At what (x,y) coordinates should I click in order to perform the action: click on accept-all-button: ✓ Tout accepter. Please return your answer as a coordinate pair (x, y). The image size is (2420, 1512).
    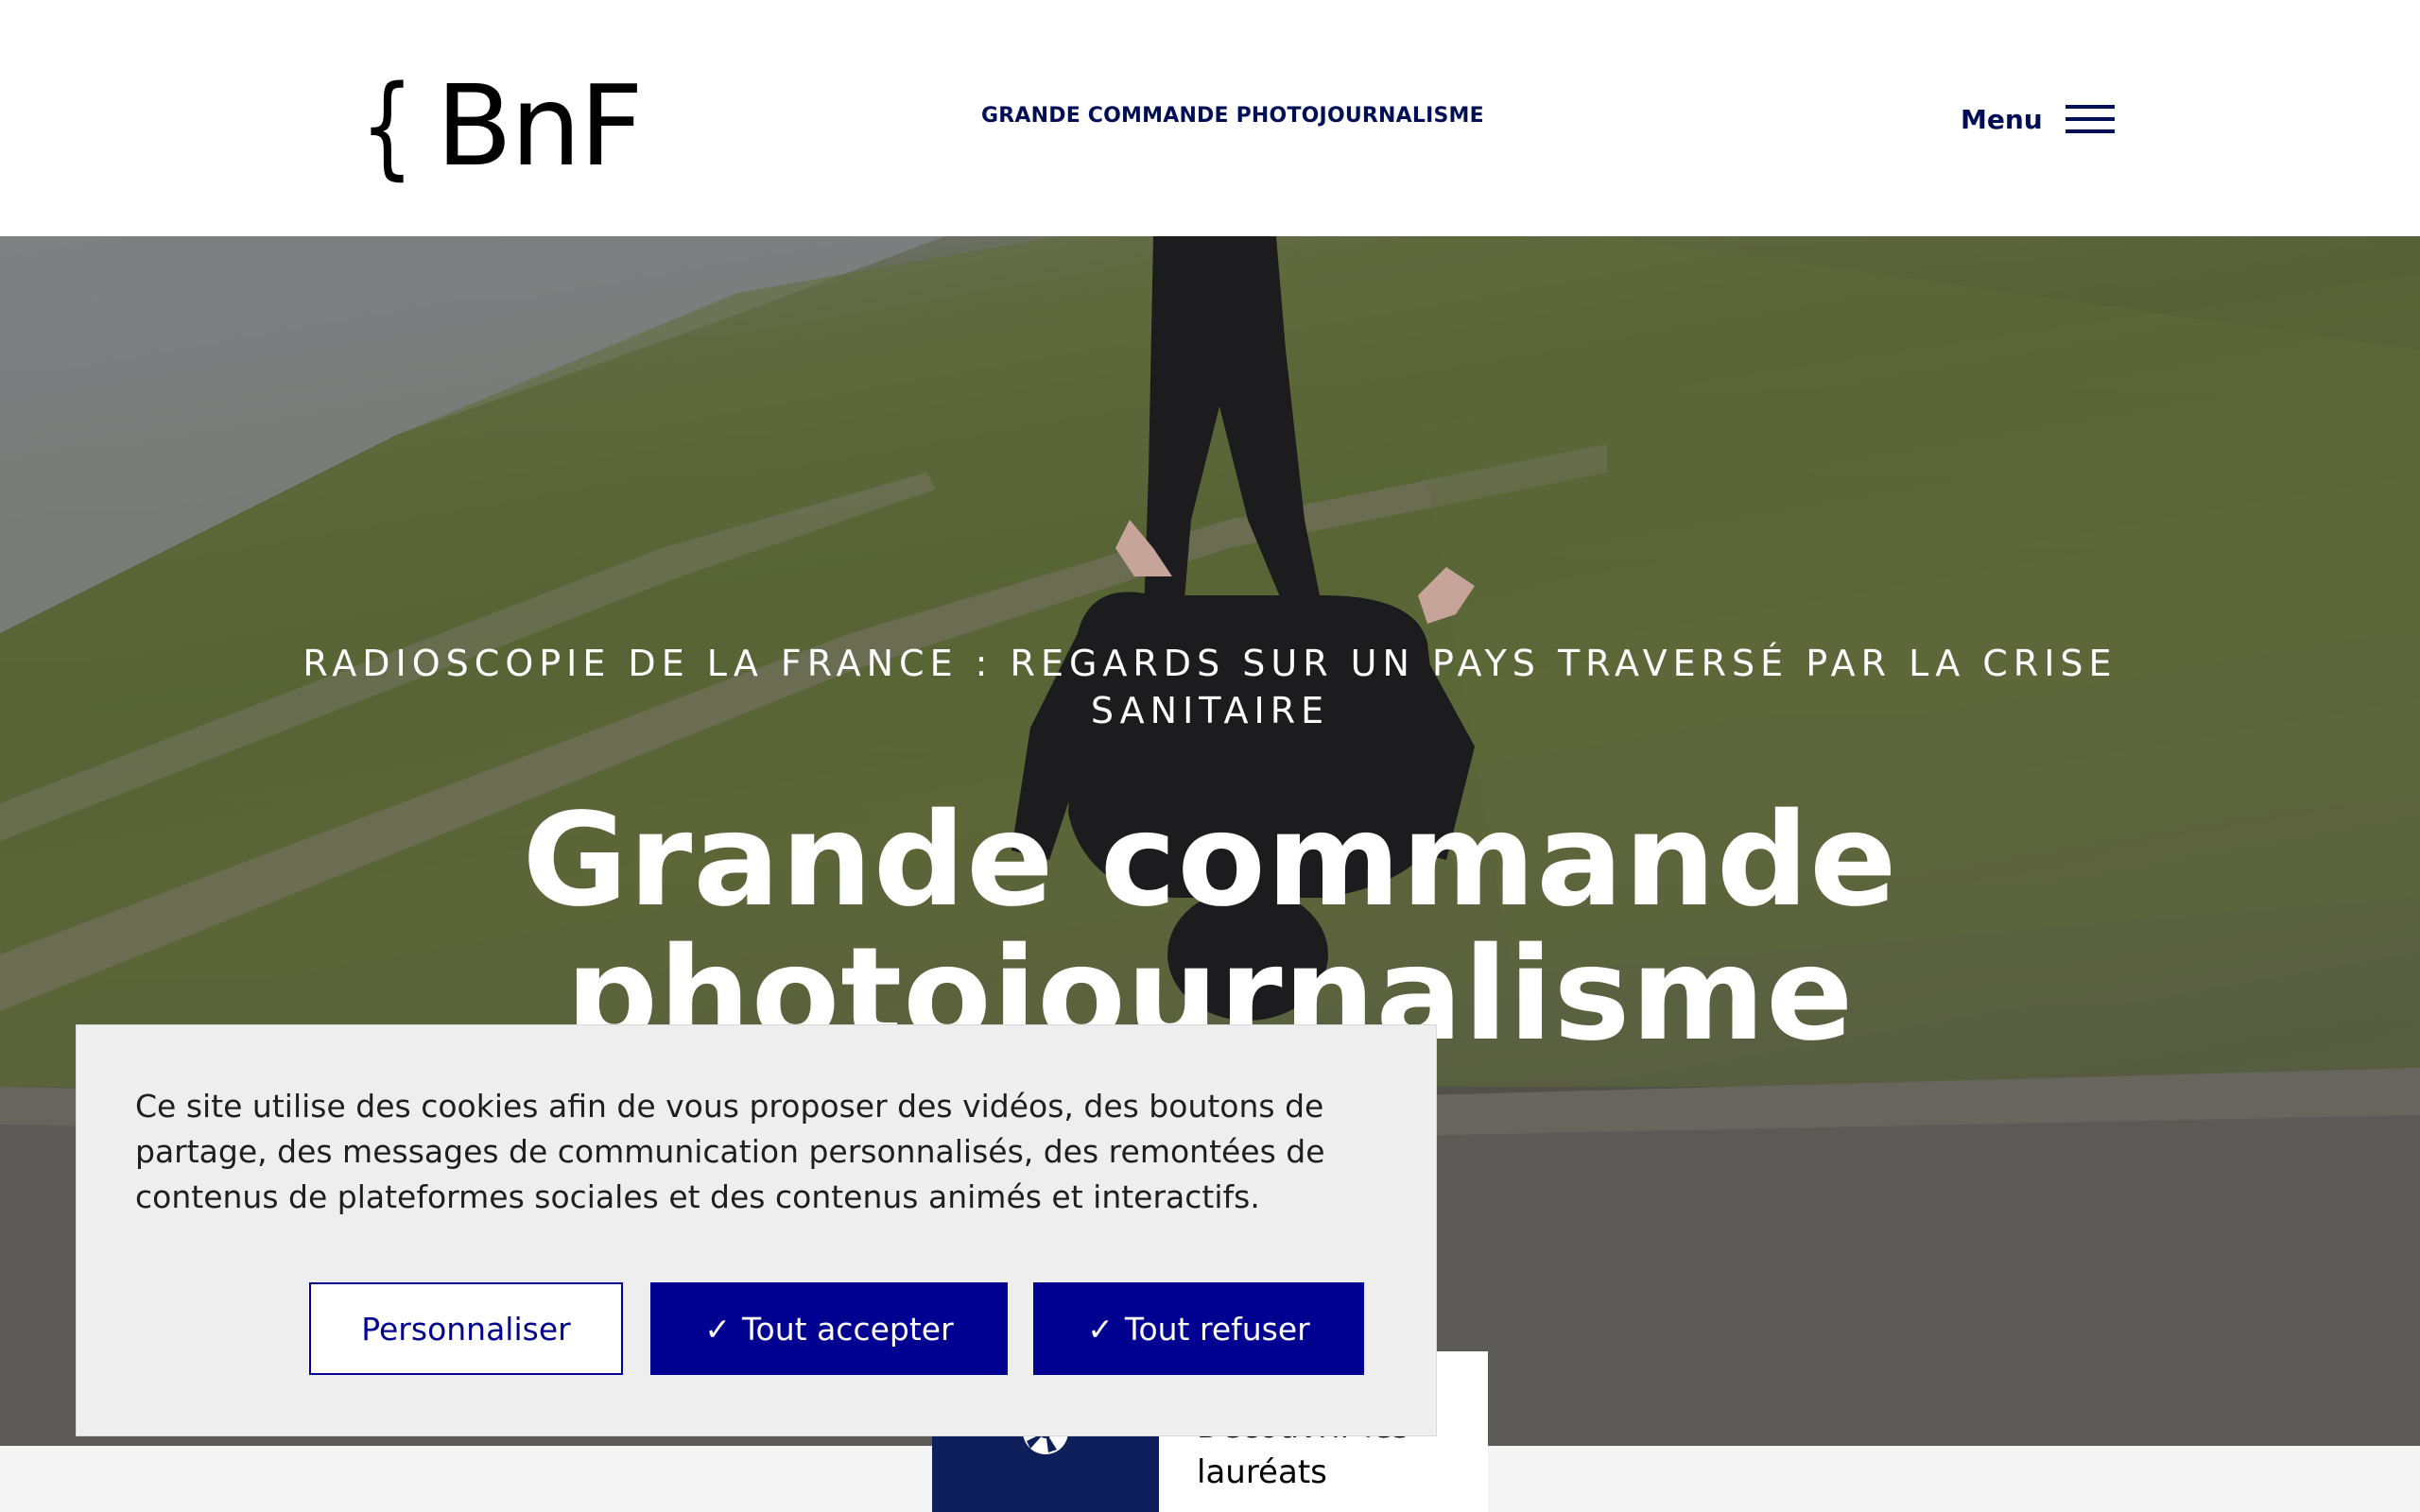
    Looking at the image, I should click on (829, 1328).